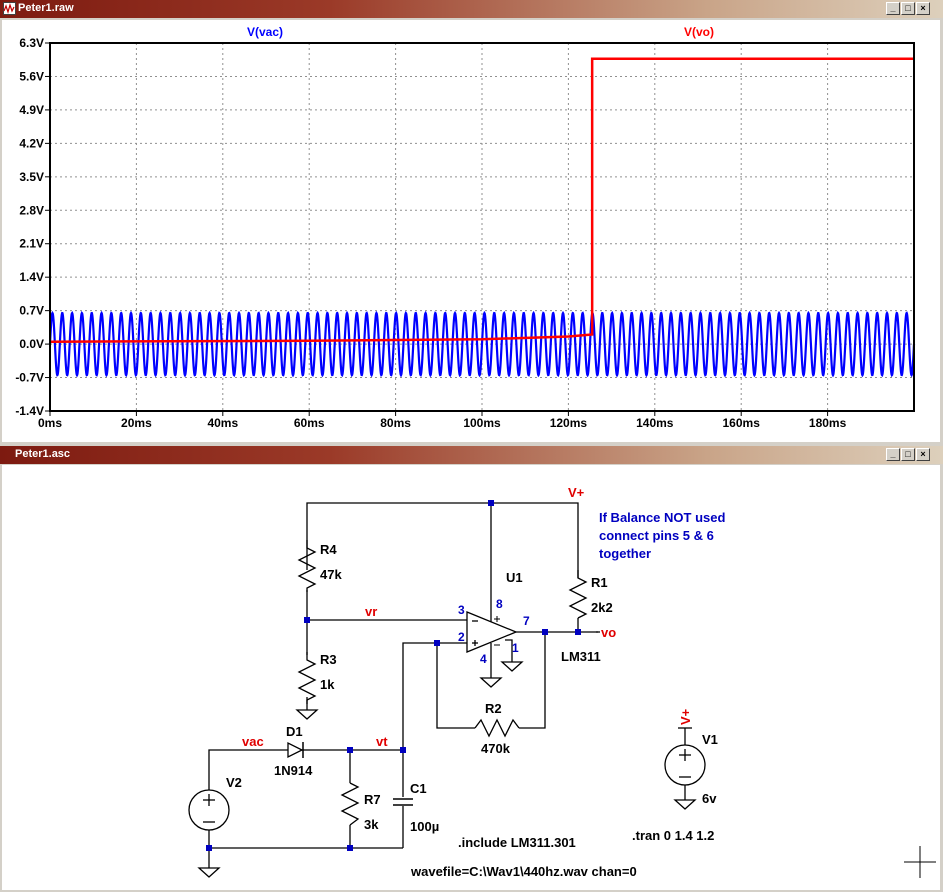 The width and height of the screenshot is (943, 892). I want to click on wavefile-directive: wavefile=C:\Wav1\440hz.wav chan=0, so click(523, 871).